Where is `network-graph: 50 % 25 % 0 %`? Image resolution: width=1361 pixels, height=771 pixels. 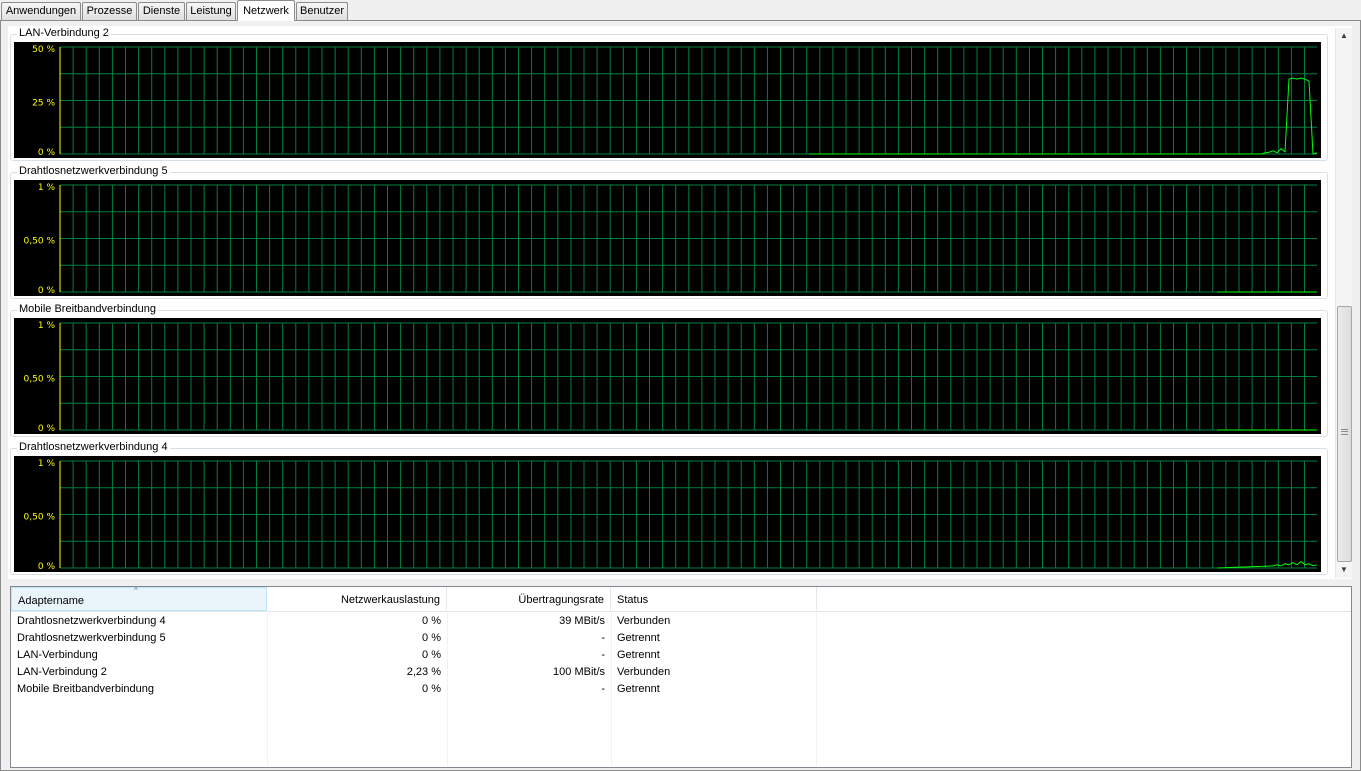 network-graph: 50 % 25 % 0 % is located at coordinates (667, 100).